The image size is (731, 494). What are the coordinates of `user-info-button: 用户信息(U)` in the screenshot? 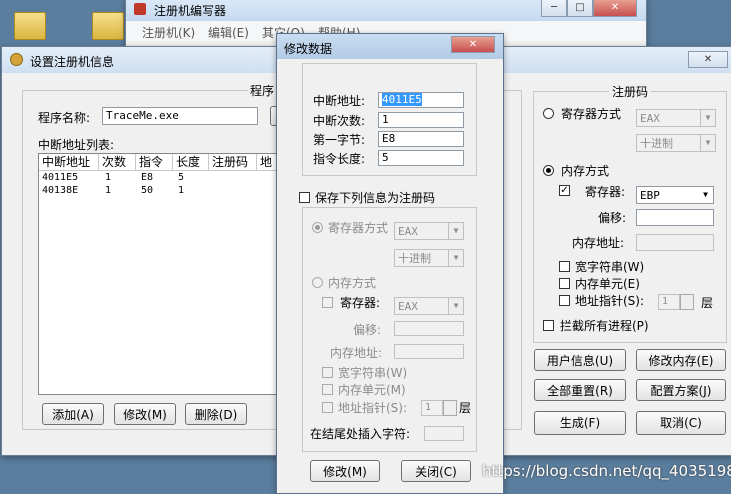 It's located at (580, 360).